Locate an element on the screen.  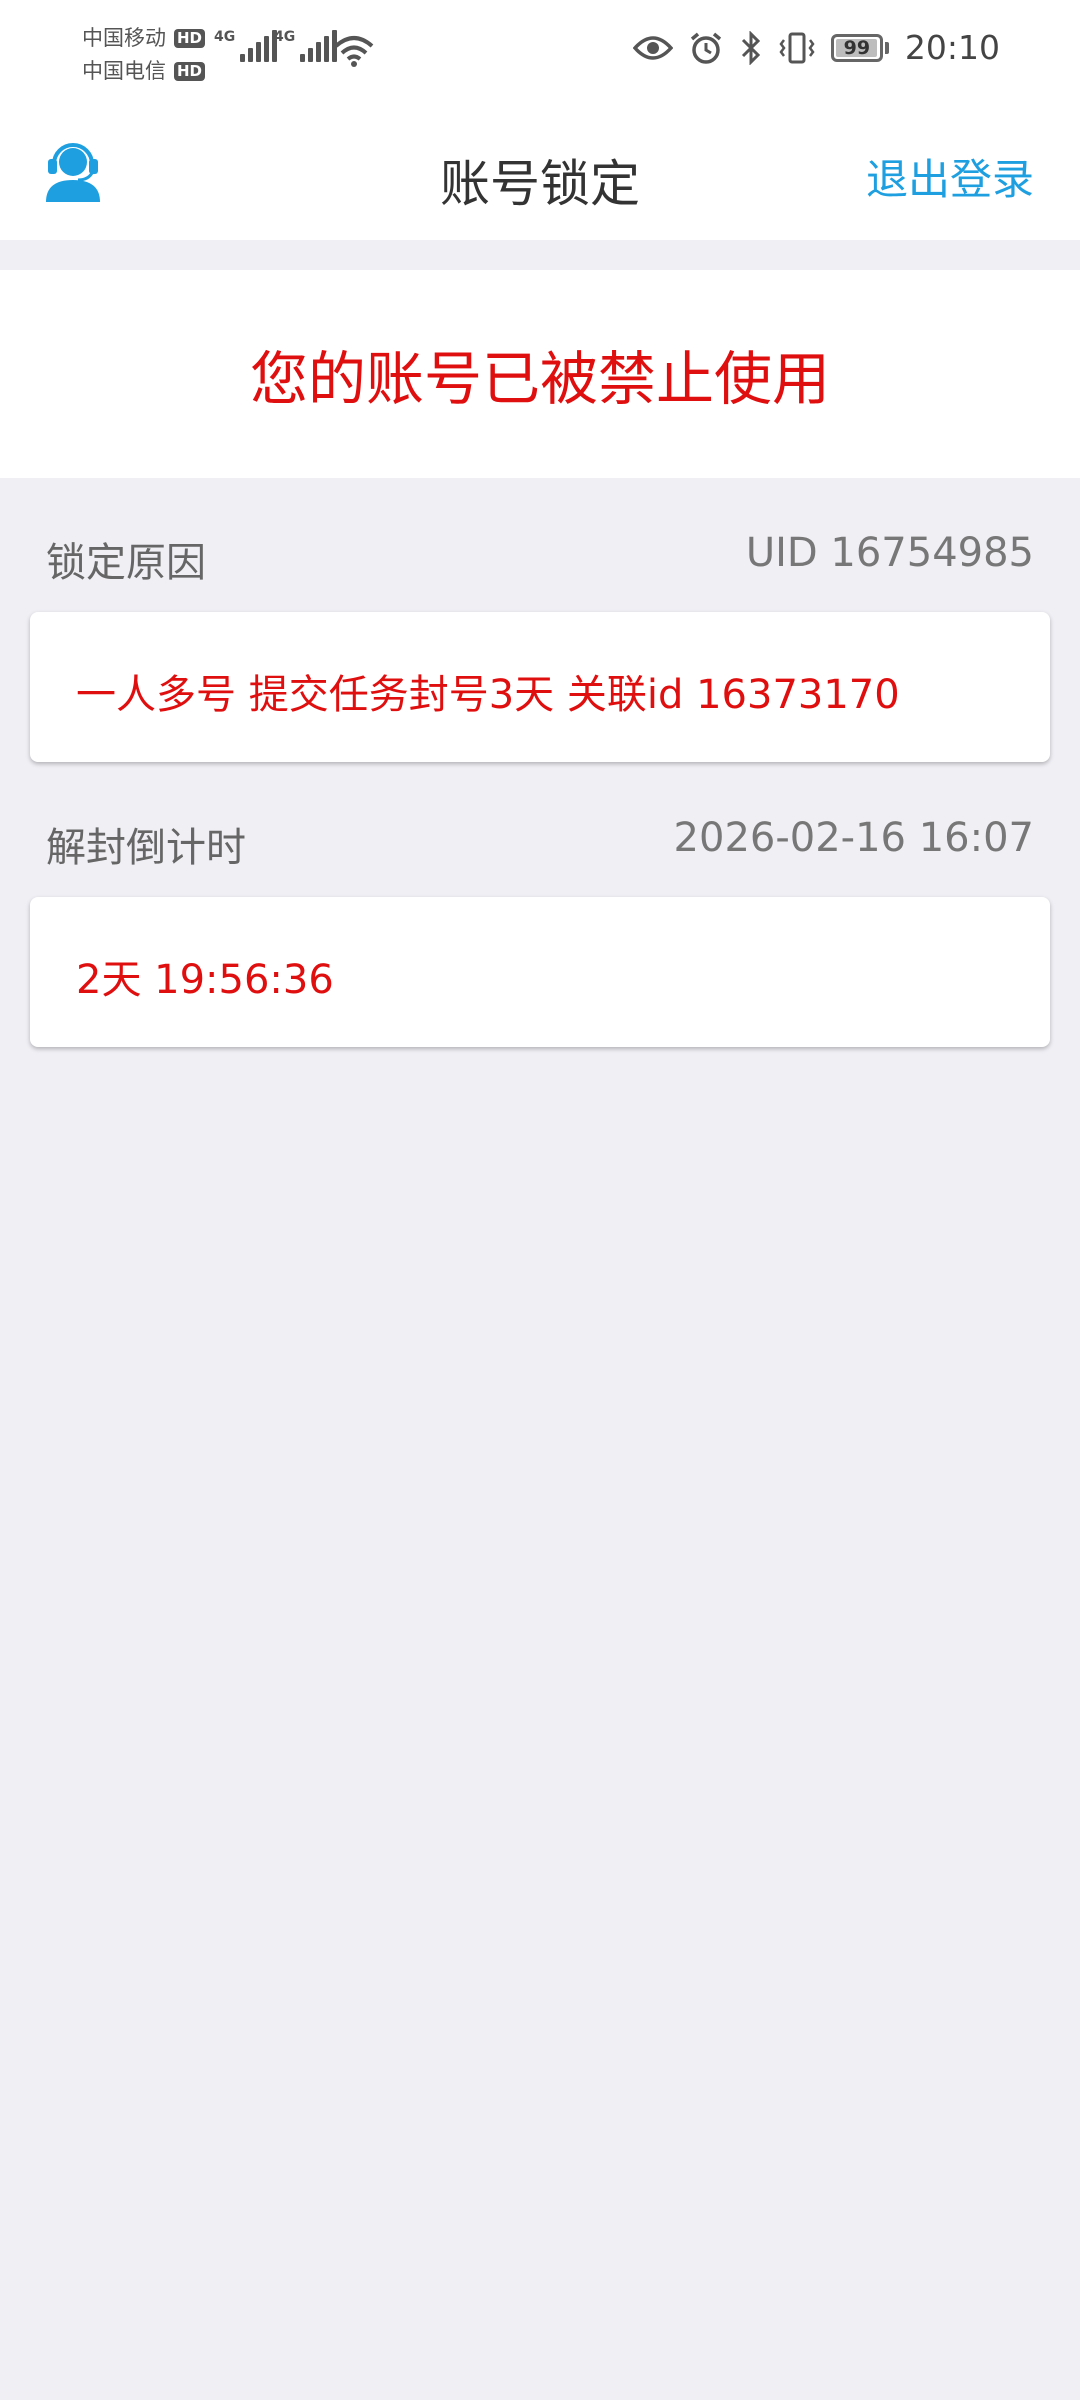
uid-value: UID 16754985 is located at coordinates (889, 553).